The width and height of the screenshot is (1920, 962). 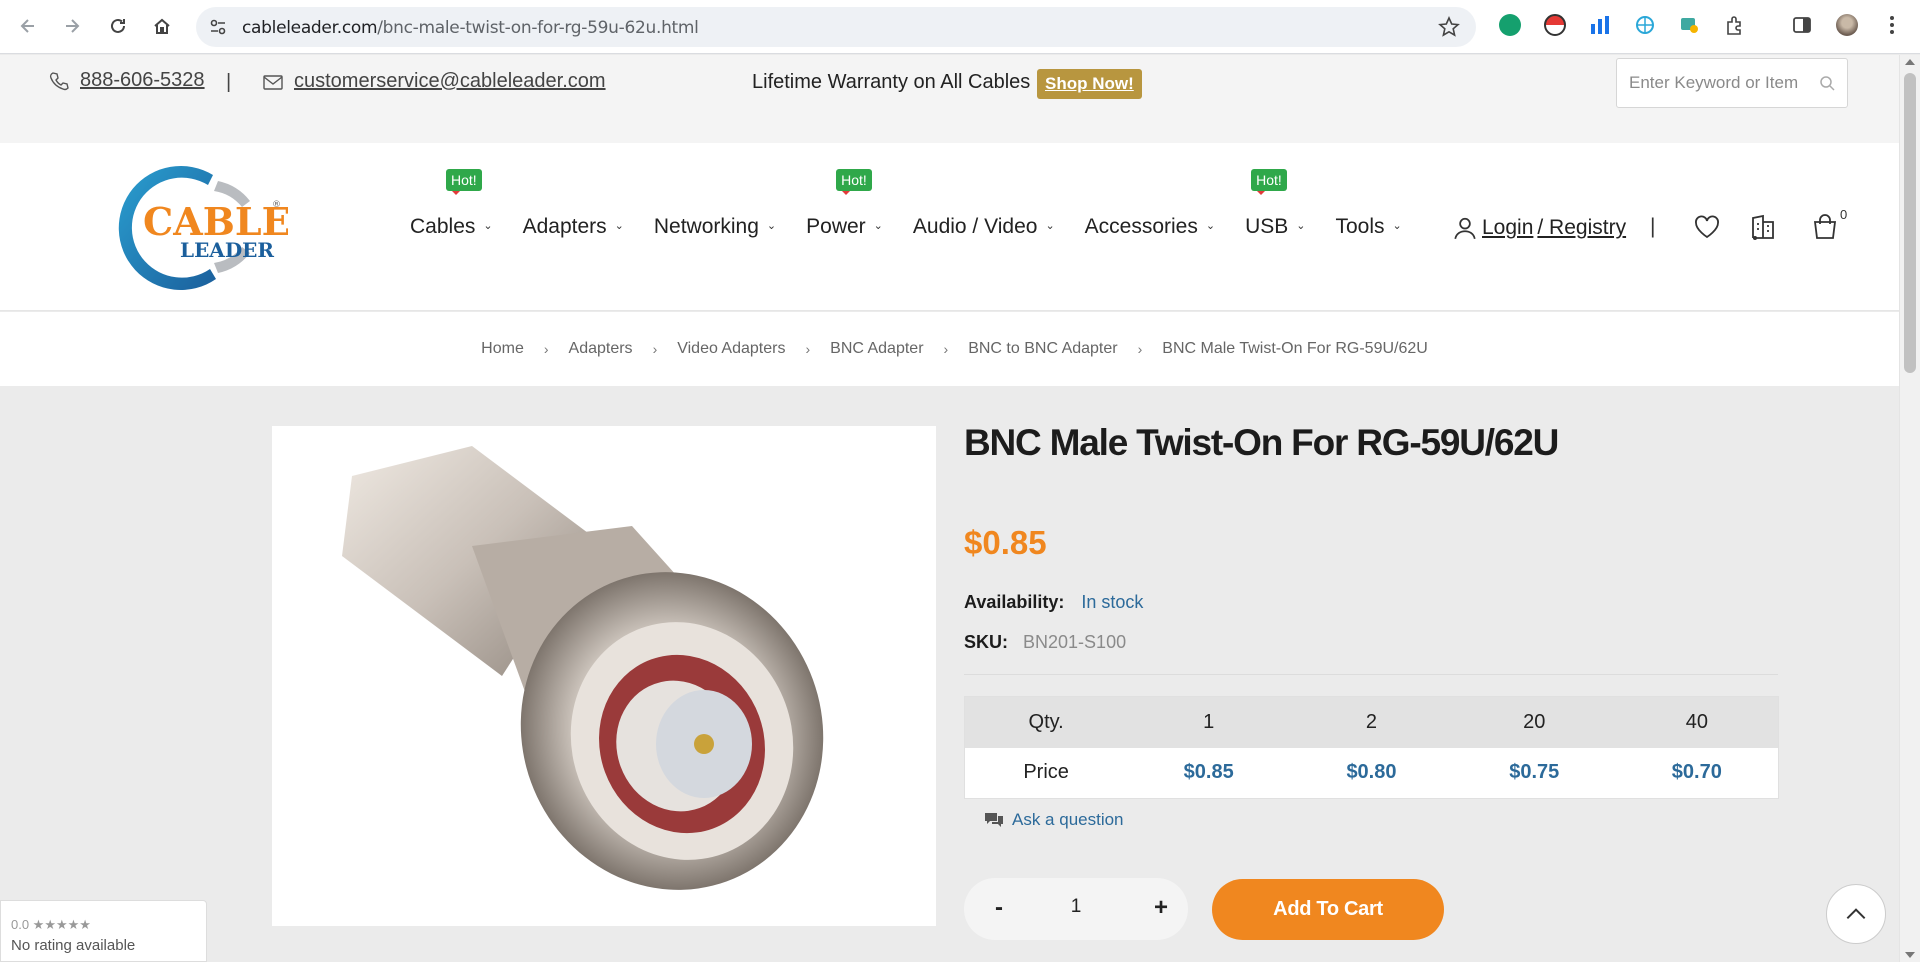 What do you see at coordinates (1645, 25) in the screenshot?
I see `network-extension-icon` at bounding box center [1645, 25].